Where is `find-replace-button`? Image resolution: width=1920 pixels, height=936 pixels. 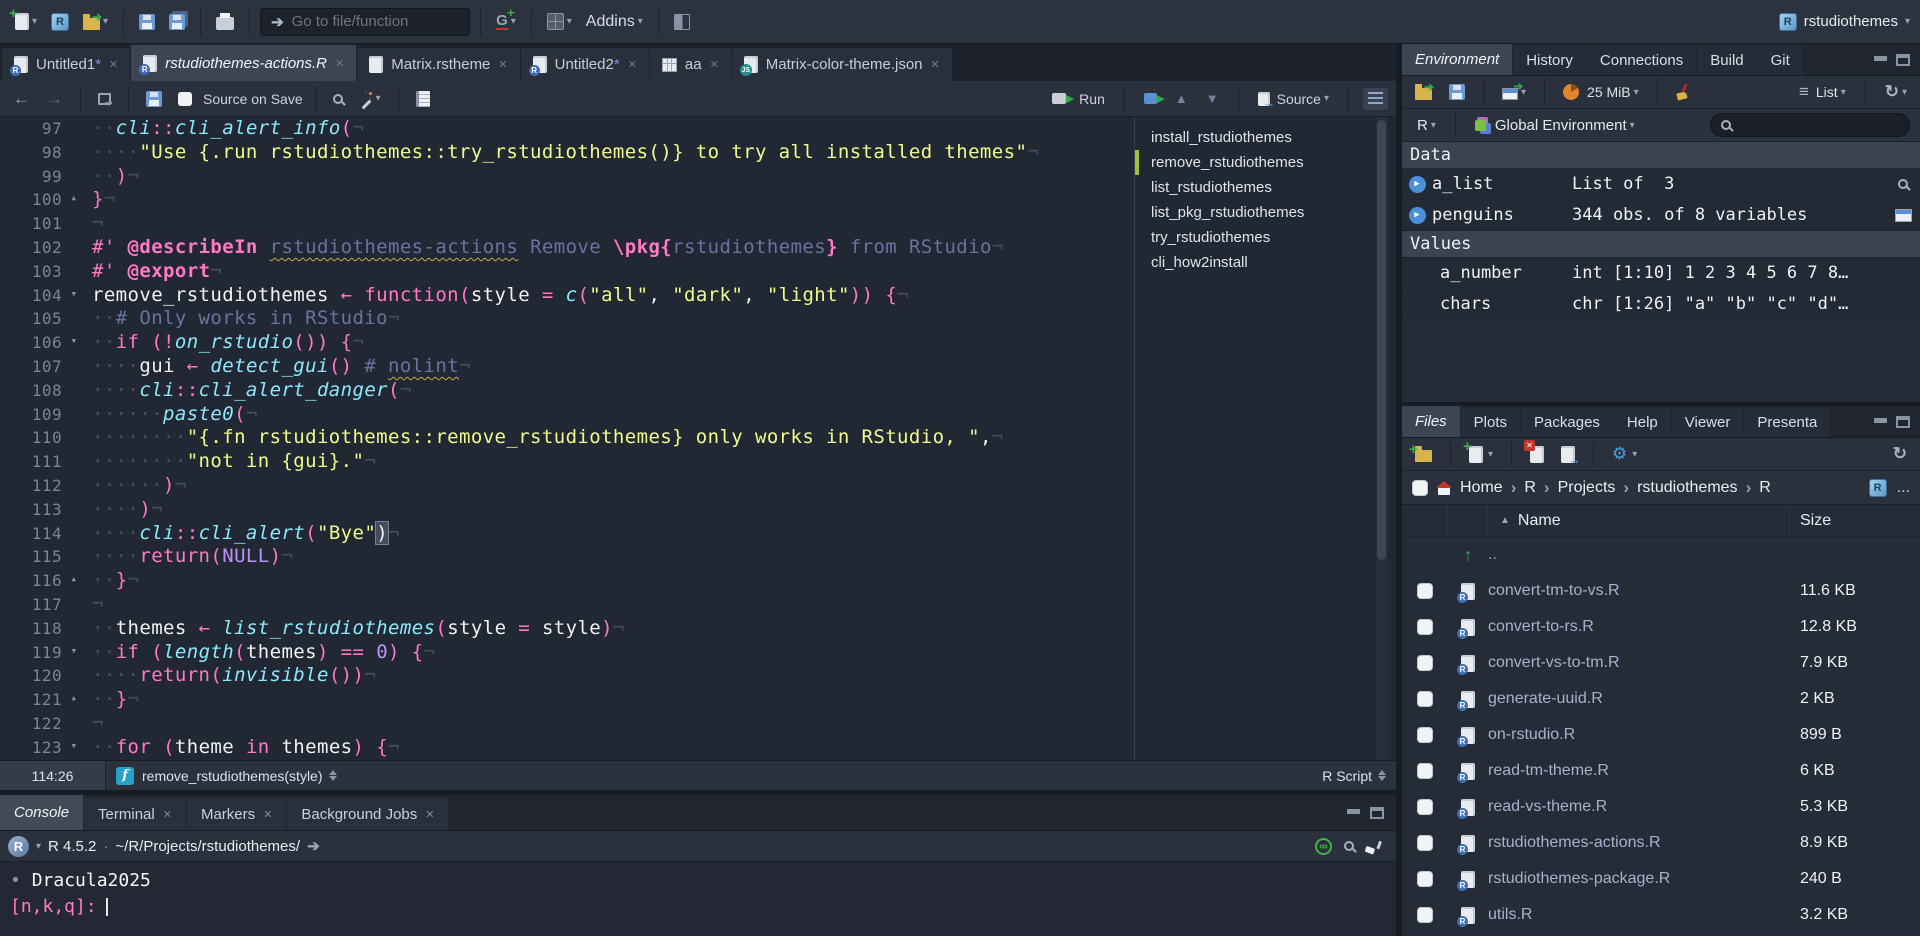 find-replace-button is located at coordinates (338, 99).